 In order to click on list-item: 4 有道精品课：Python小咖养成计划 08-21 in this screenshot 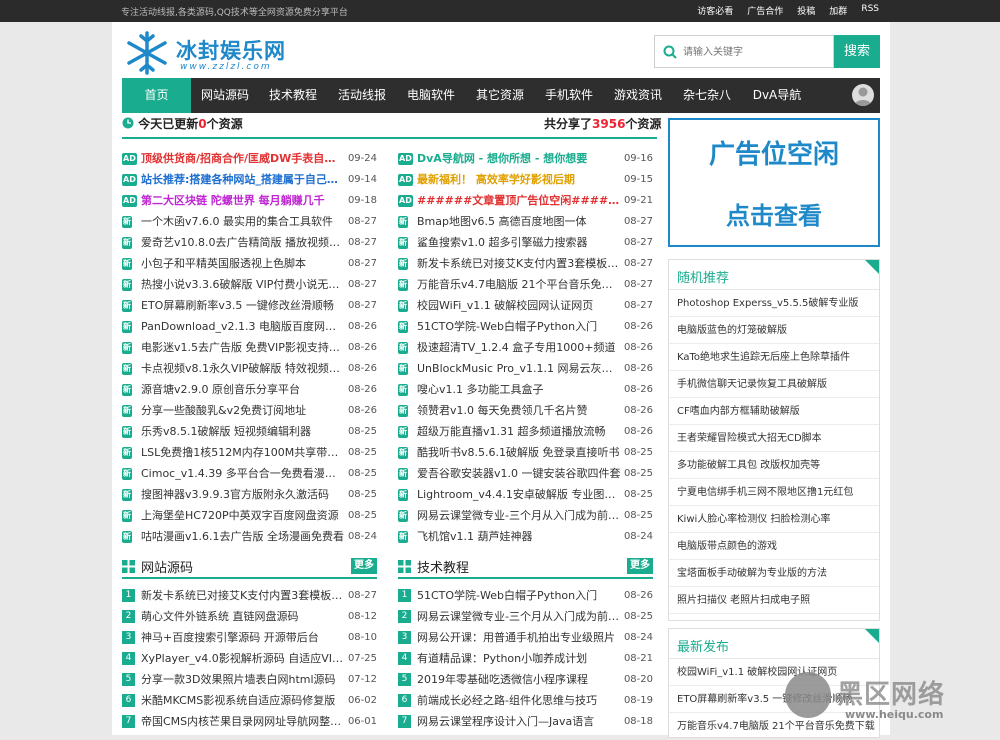, I will do `click(525, 658)`.